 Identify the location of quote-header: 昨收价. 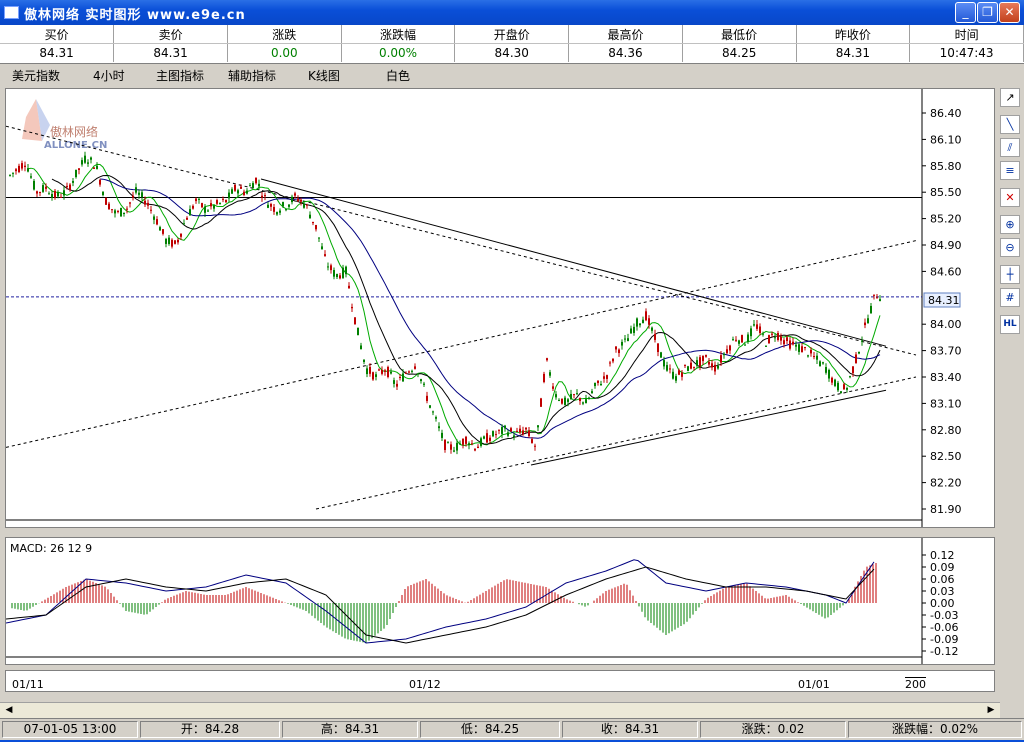
(853, 34).